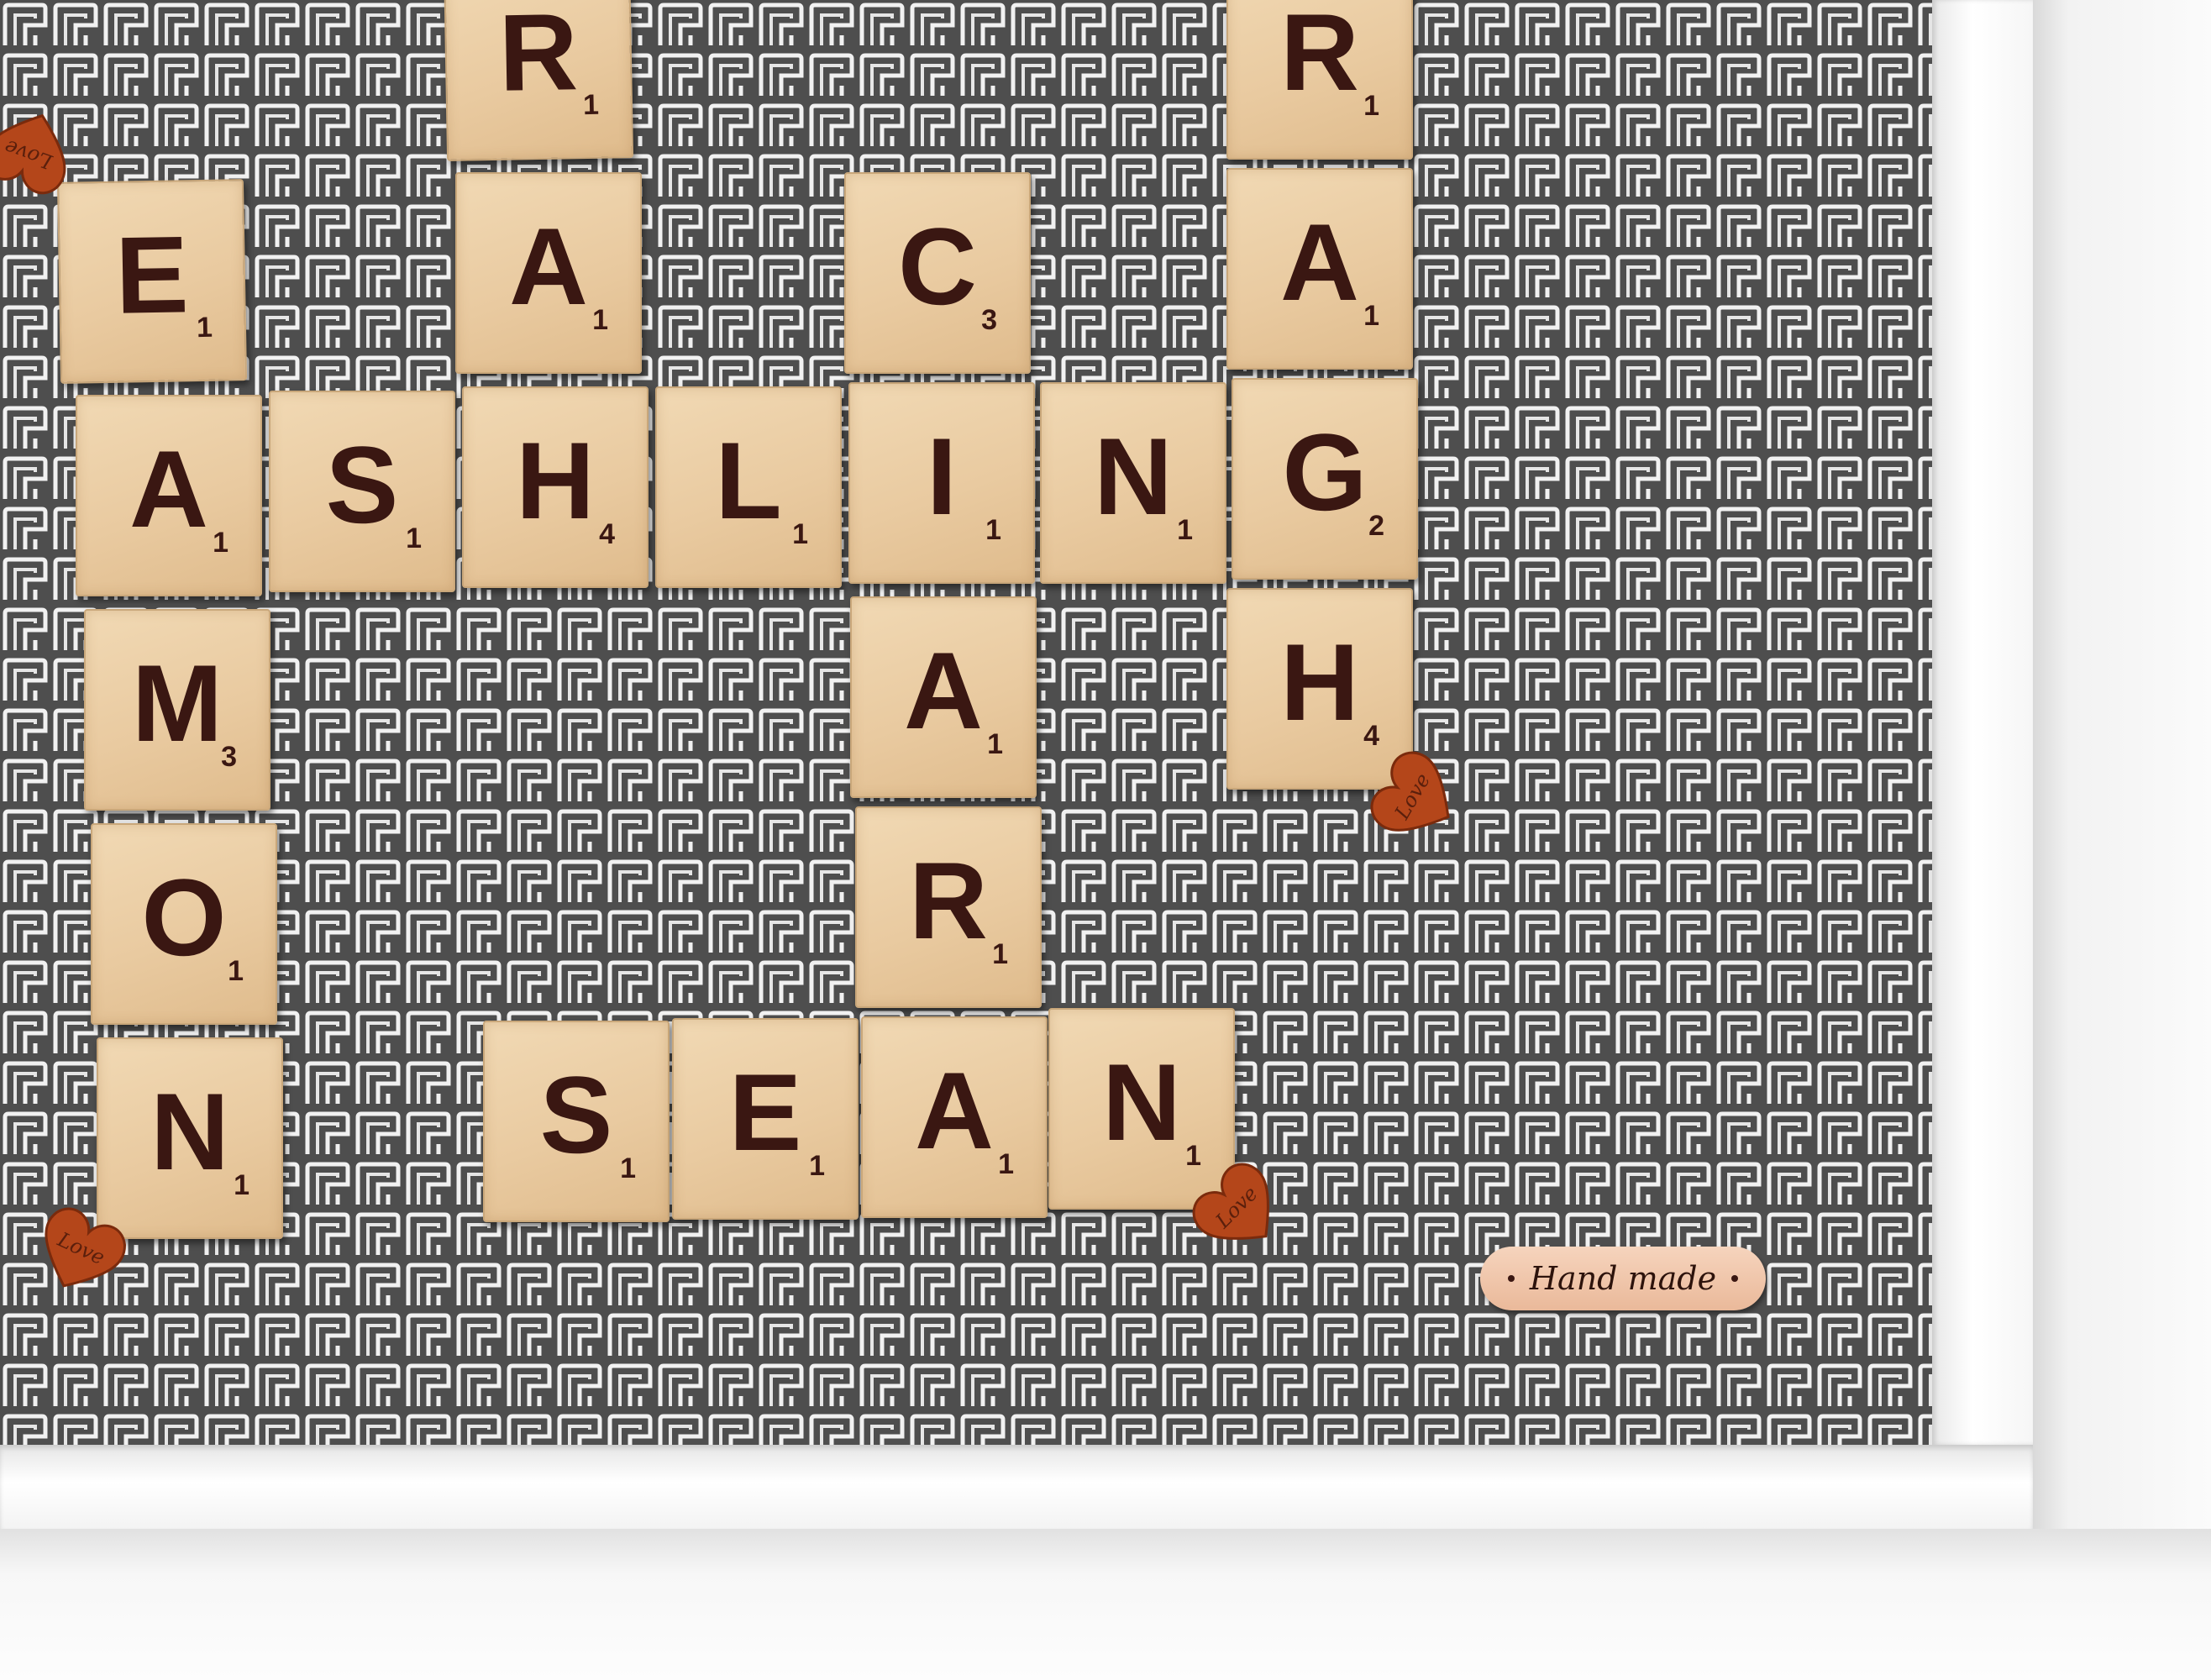 This screenshot has width=2211, height=1680. I want to click on tile: O 1, so click(184, 924).